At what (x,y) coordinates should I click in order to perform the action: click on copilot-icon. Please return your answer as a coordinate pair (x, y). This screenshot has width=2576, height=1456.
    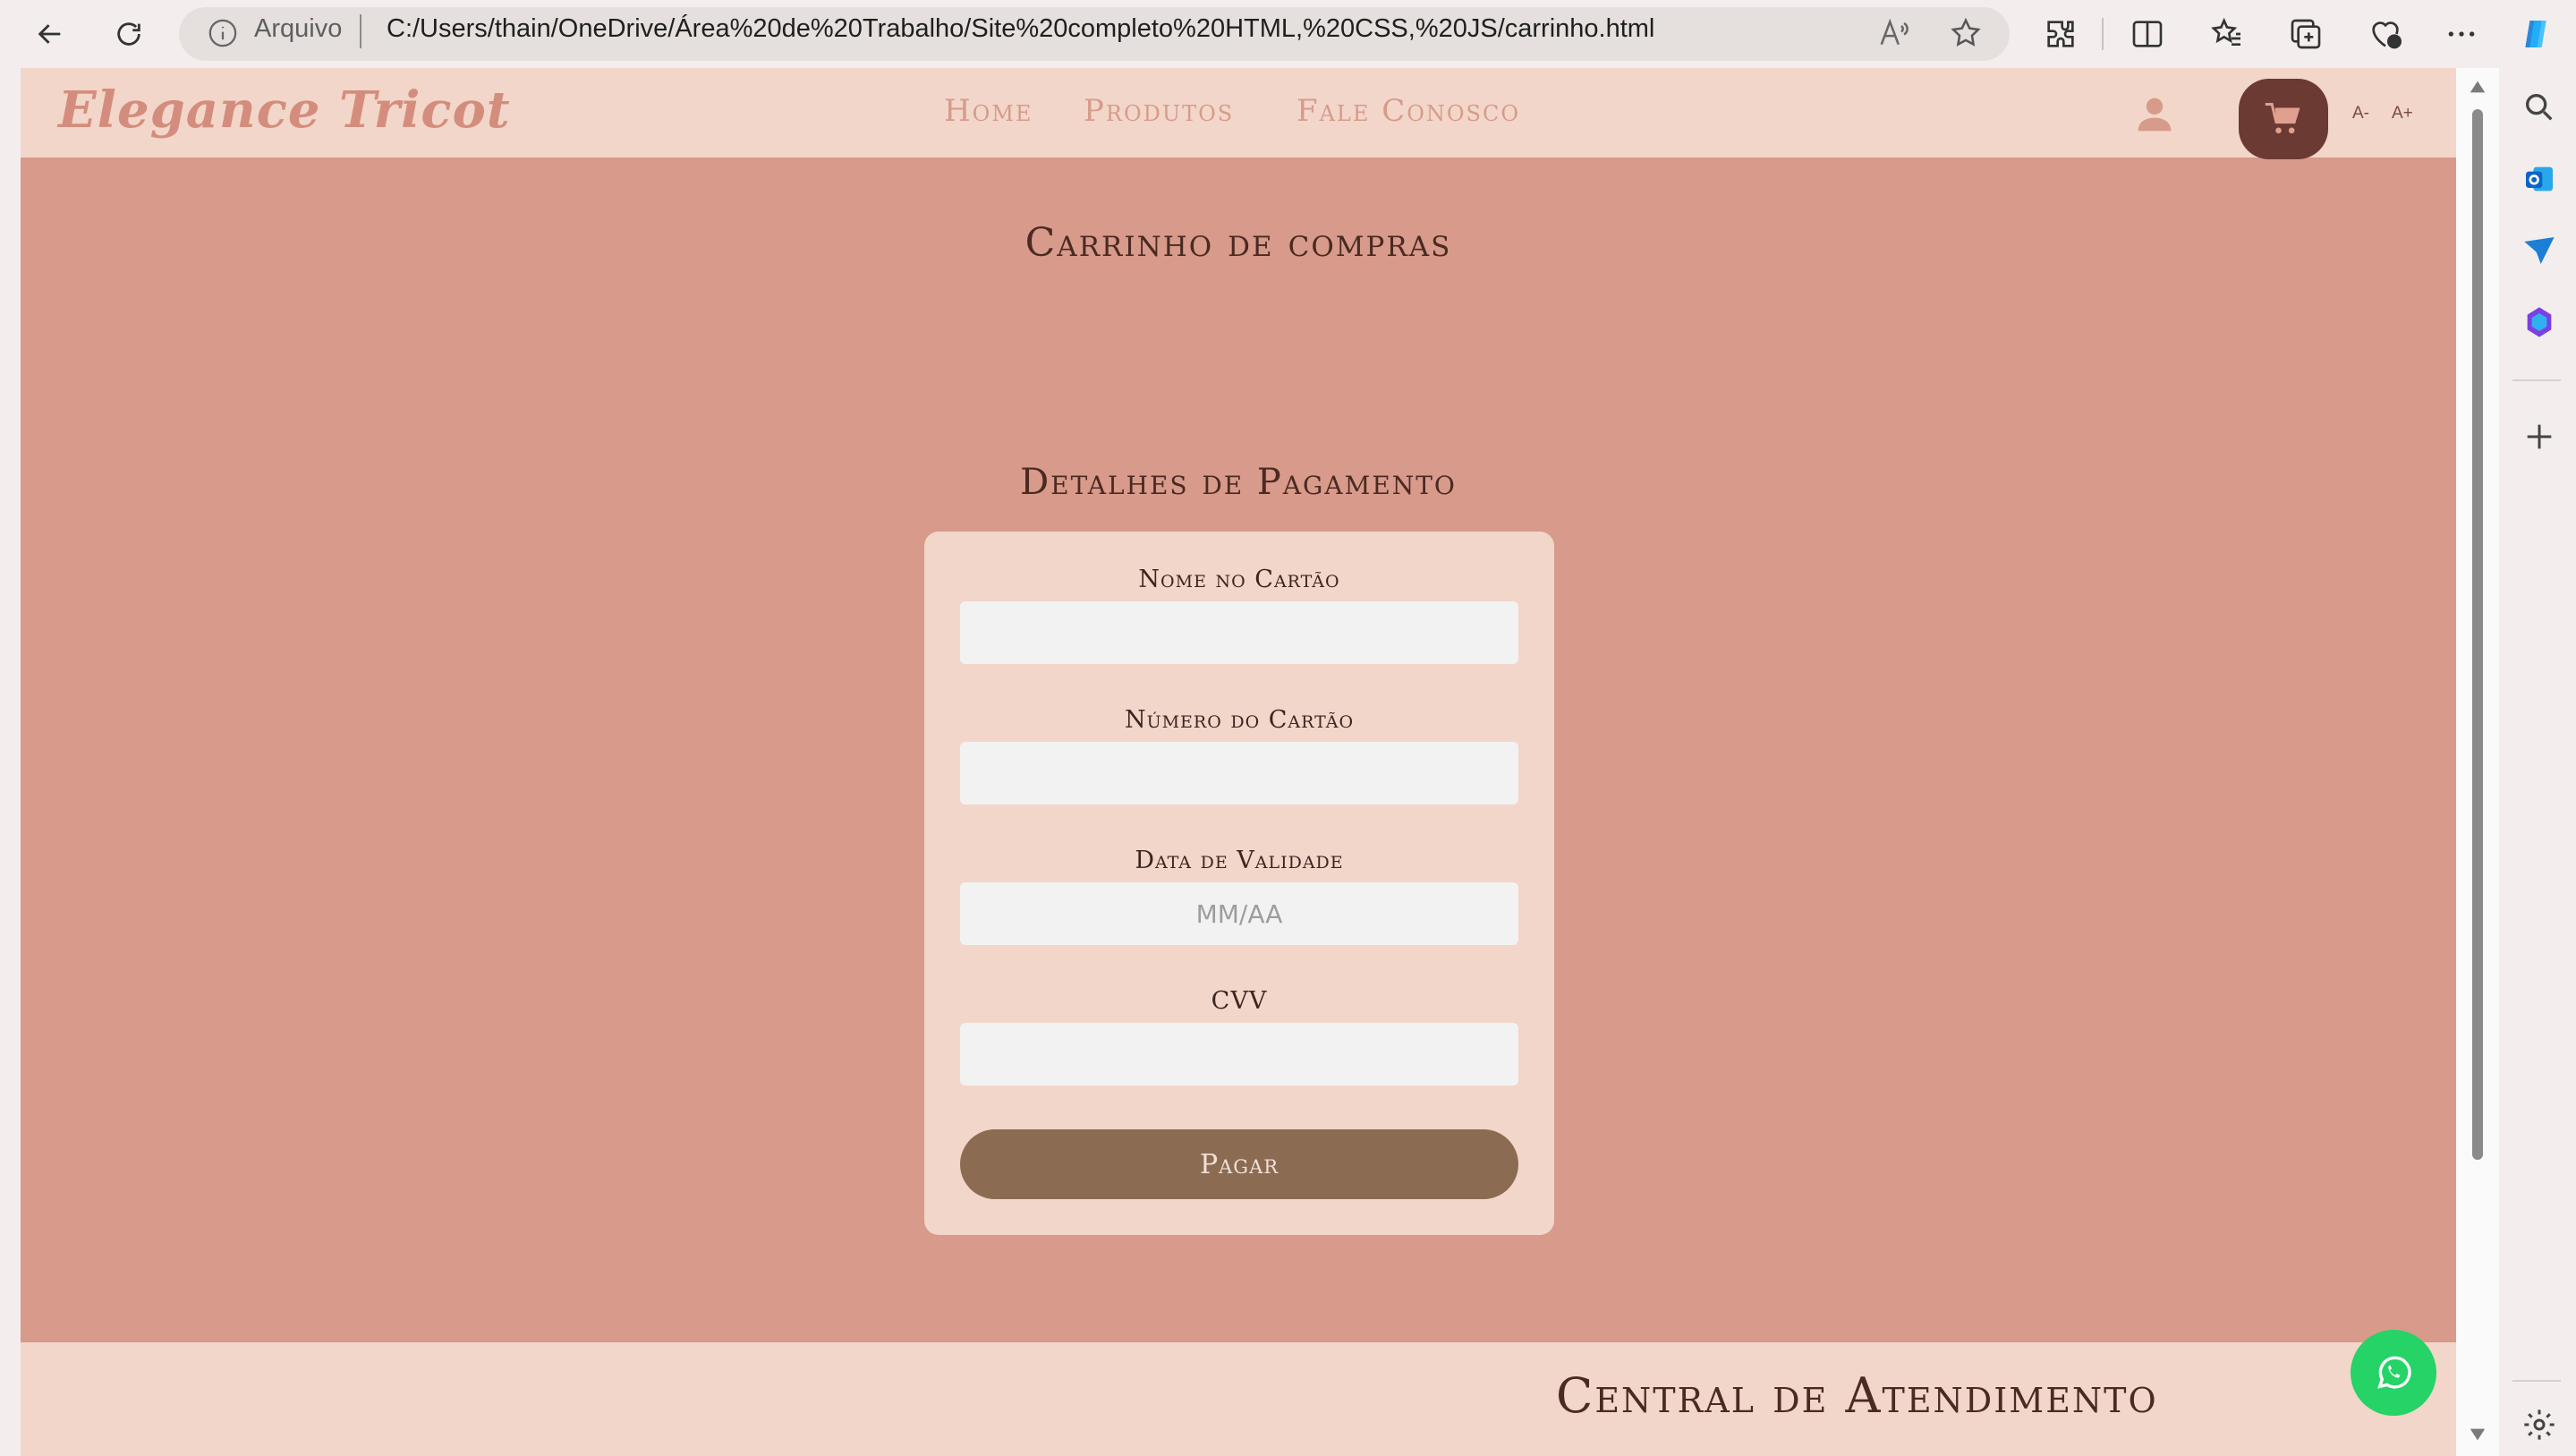
    Looking at the image, I should click on (2536, 34).